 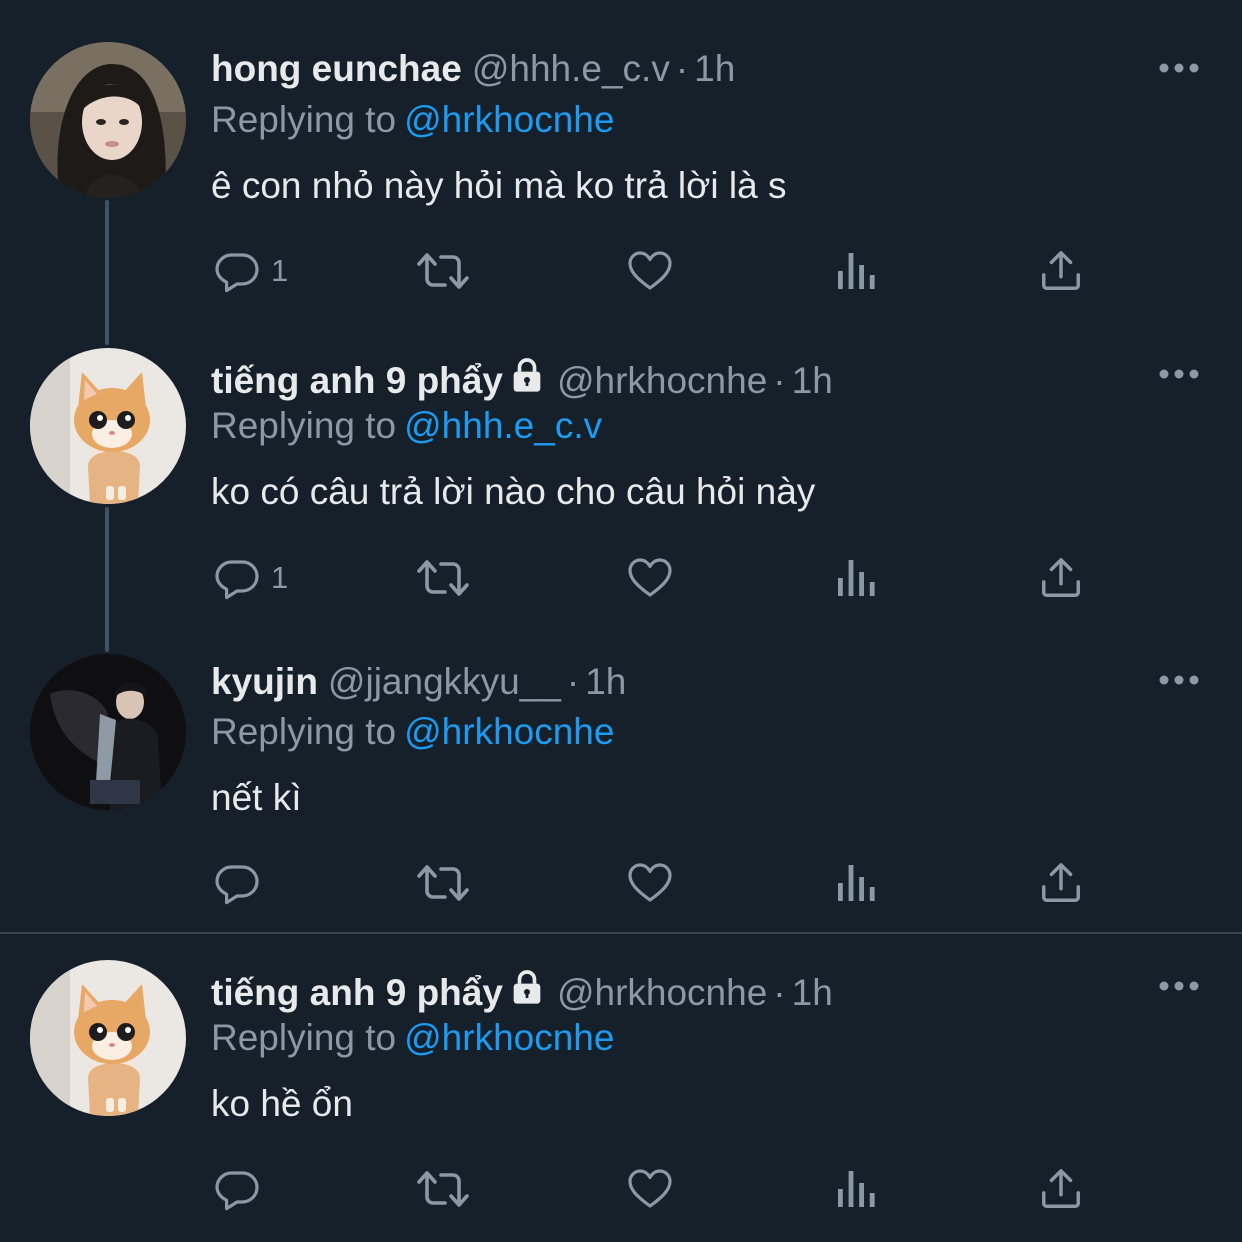 I want to click on tweet-text: ko hề ổn, so click(x=282, y=1103).